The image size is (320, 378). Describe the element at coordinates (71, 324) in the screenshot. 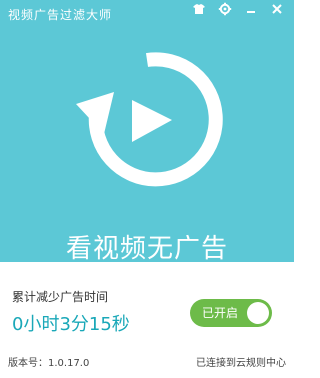

I see `ad-time-value: 0小时3分15秒` at that location.